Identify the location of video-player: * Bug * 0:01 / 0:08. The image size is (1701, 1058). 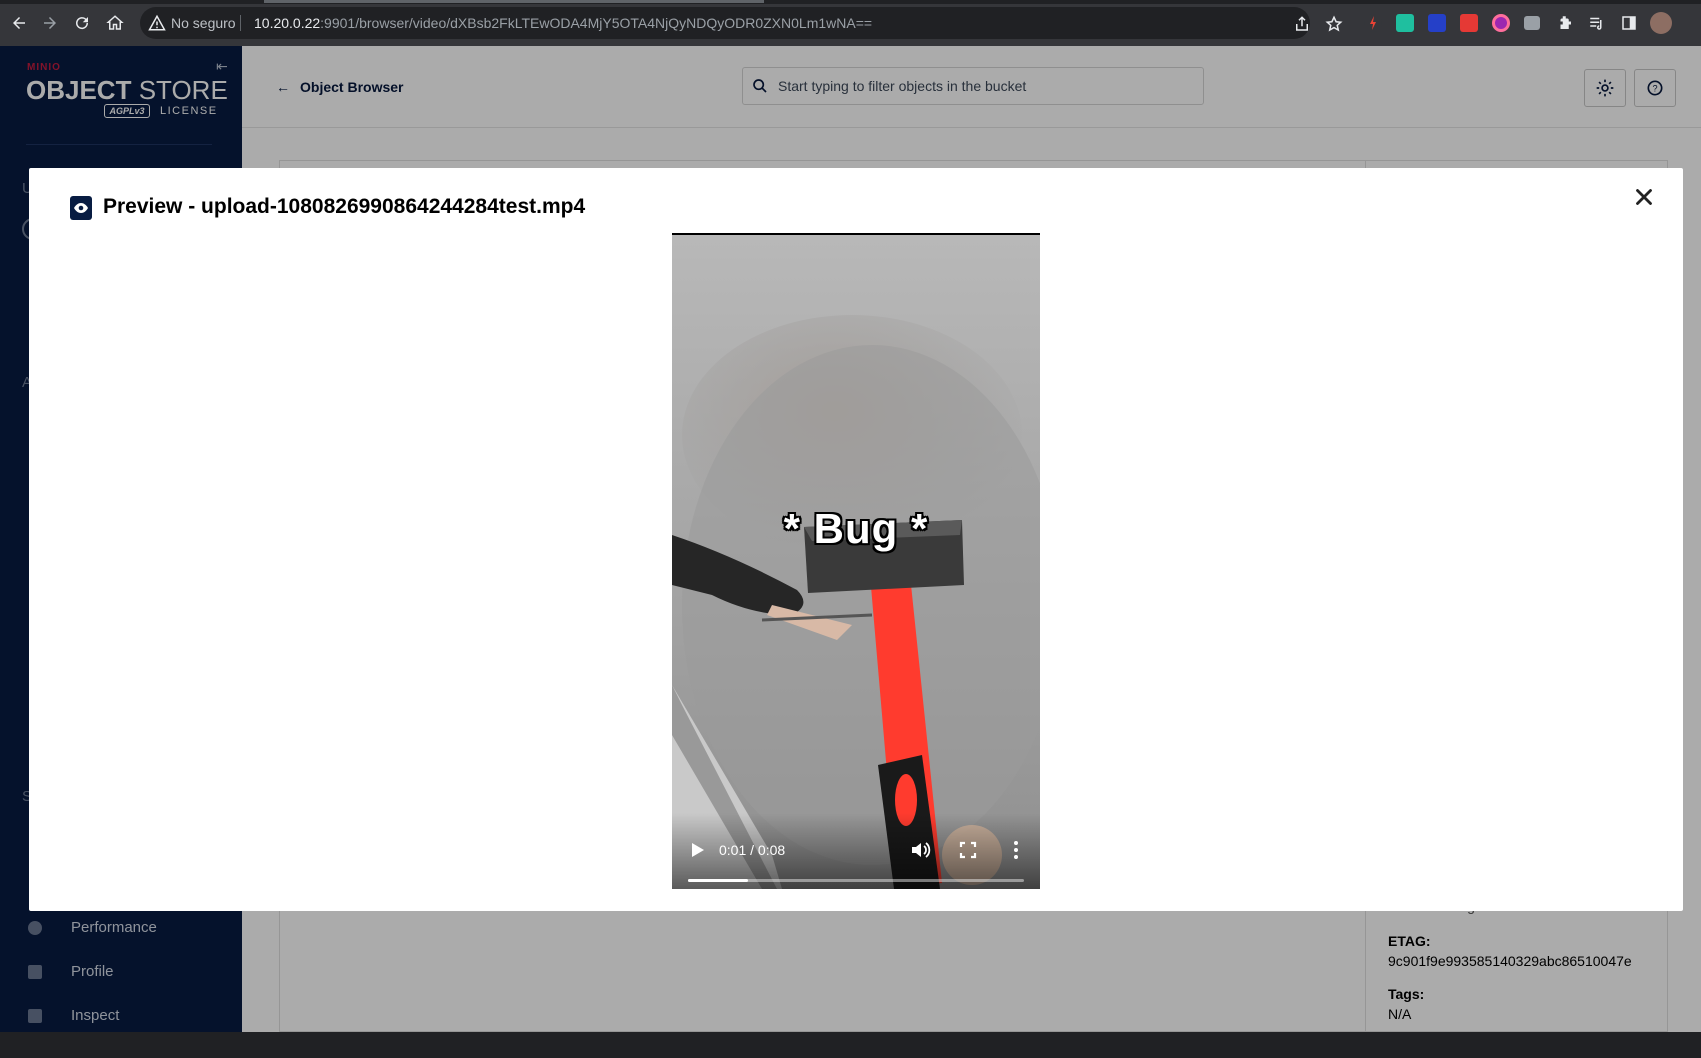
(856, 561).